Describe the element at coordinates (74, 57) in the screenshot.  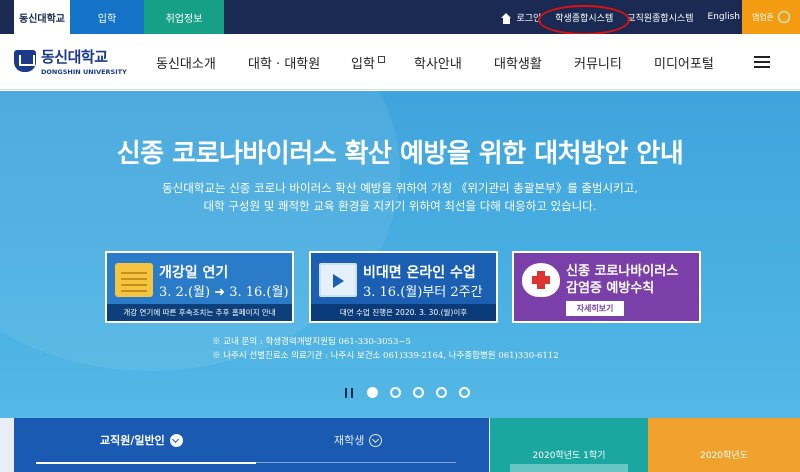
I see `logo-korean: 동신대학교` at that location.